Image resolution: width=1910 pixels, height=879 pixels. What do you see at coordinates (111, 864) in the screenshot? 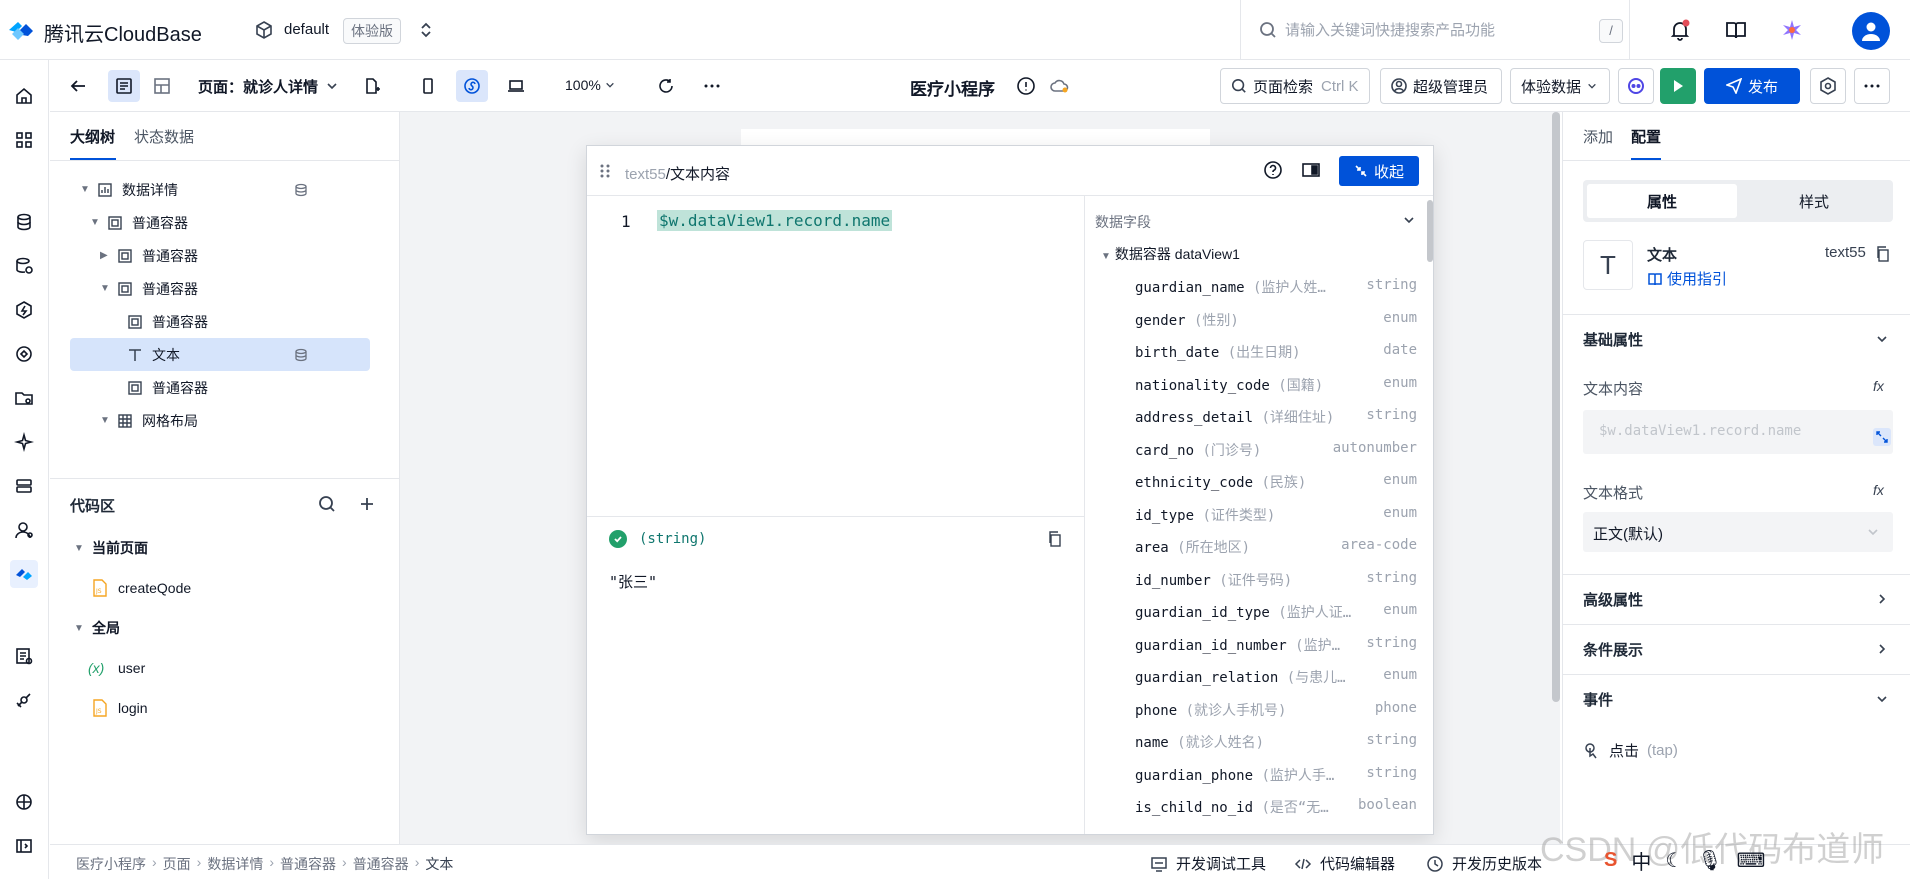
I see `breadcrumb-item: 医疗小程序` at bounding box center [111, 864].